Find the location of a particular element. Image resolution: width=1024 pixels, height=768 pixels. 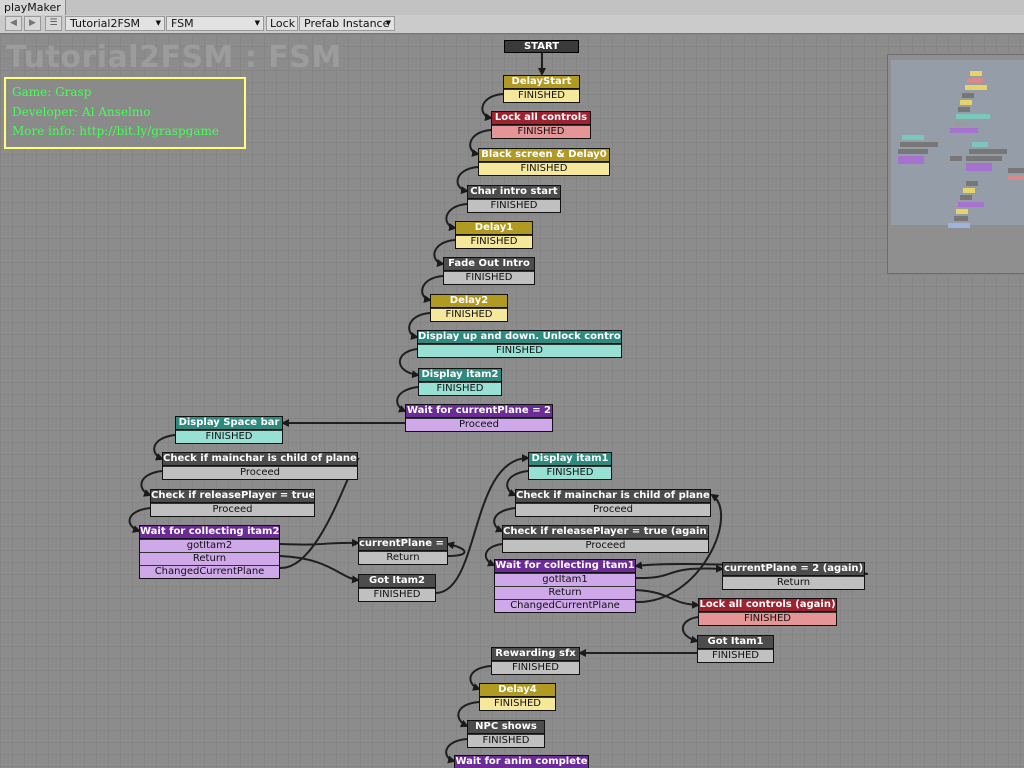

fsm-state: currentPlane = 2 Return is located at coordinates (403, 551).